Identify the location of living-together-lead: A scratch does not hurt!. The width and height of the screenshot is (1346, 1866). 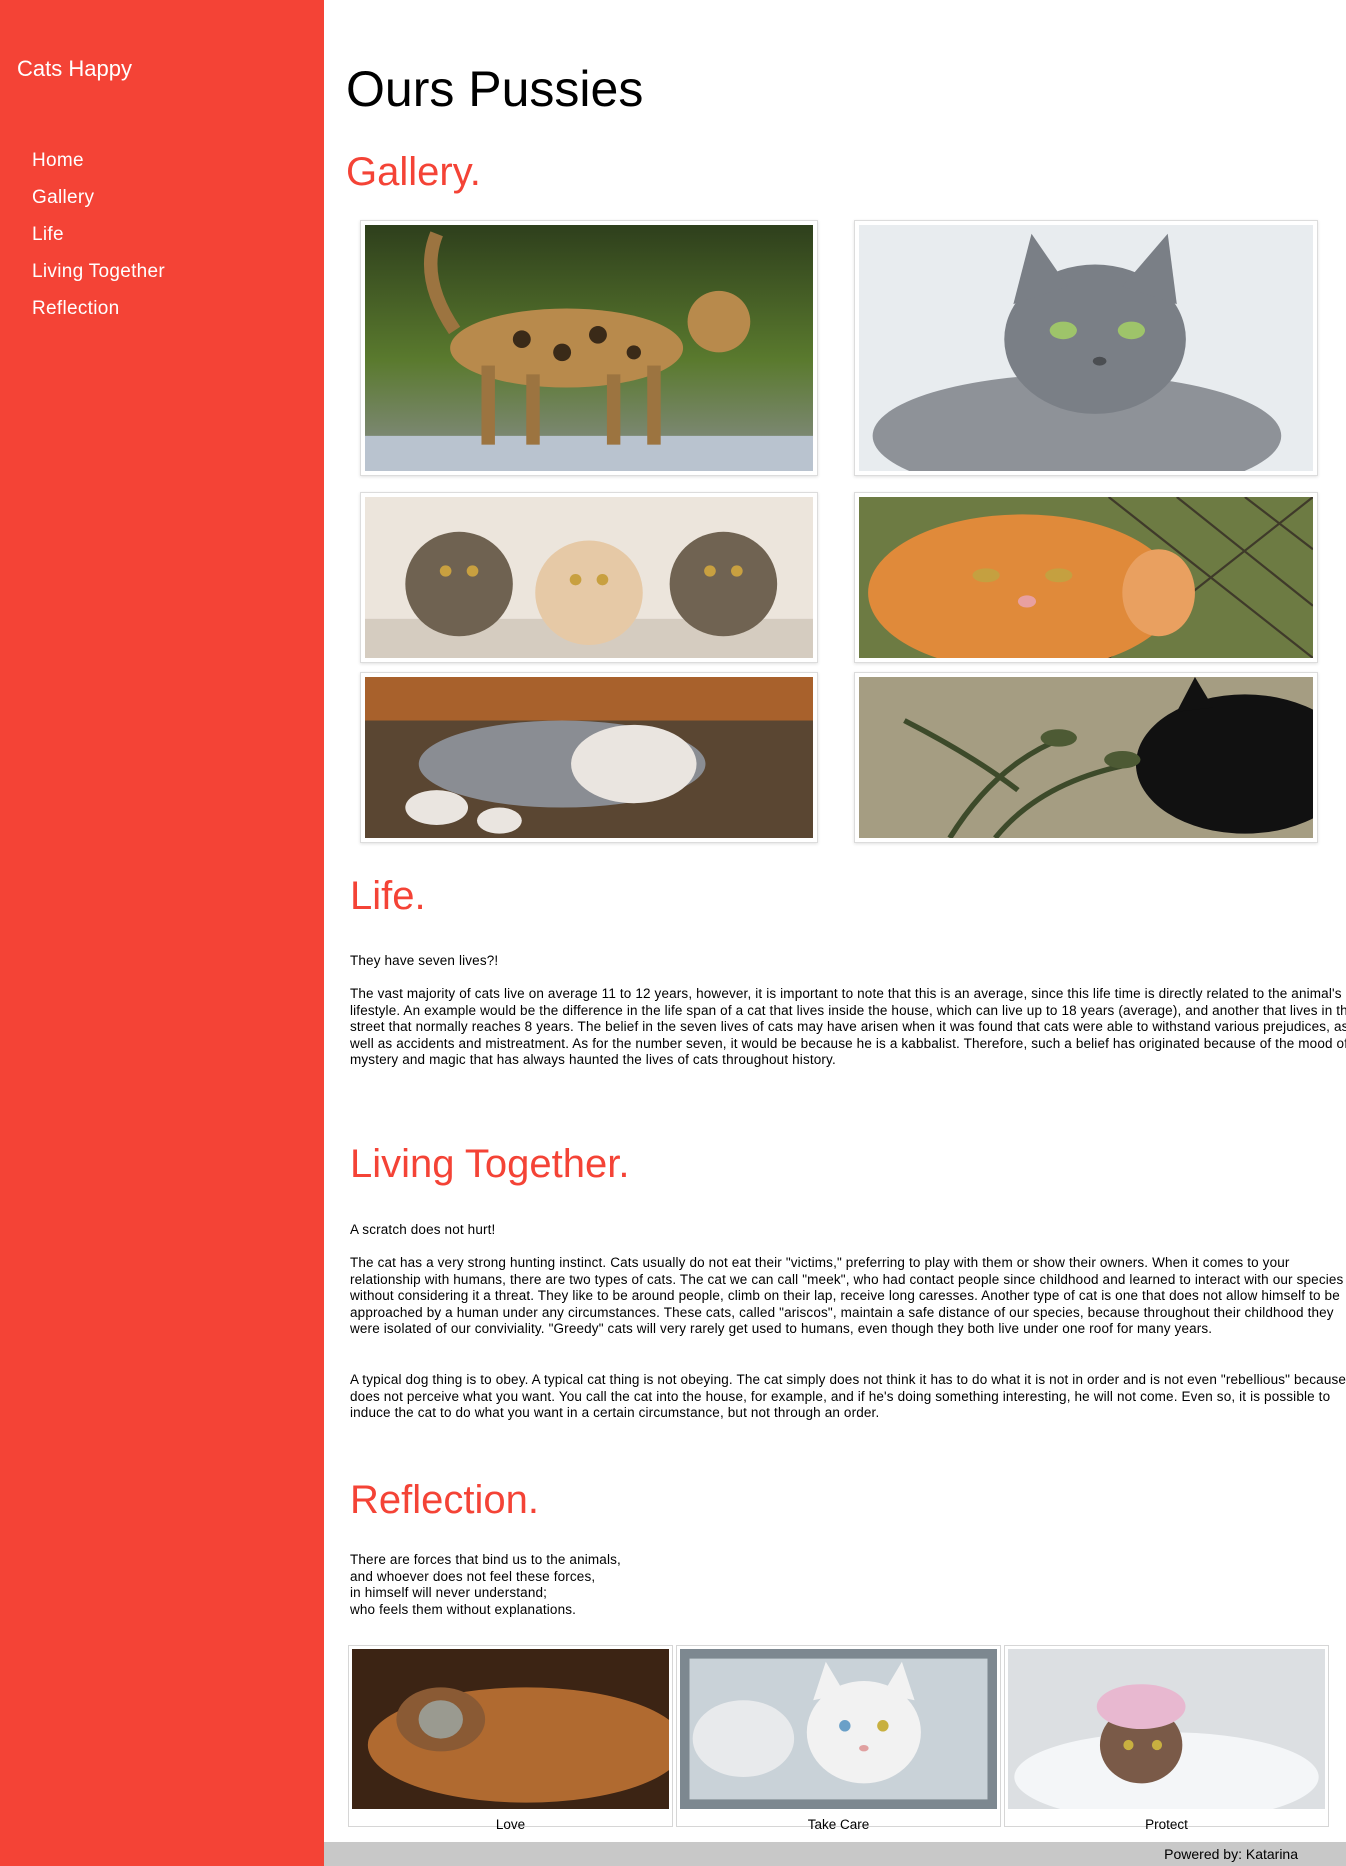
(423, 1229).